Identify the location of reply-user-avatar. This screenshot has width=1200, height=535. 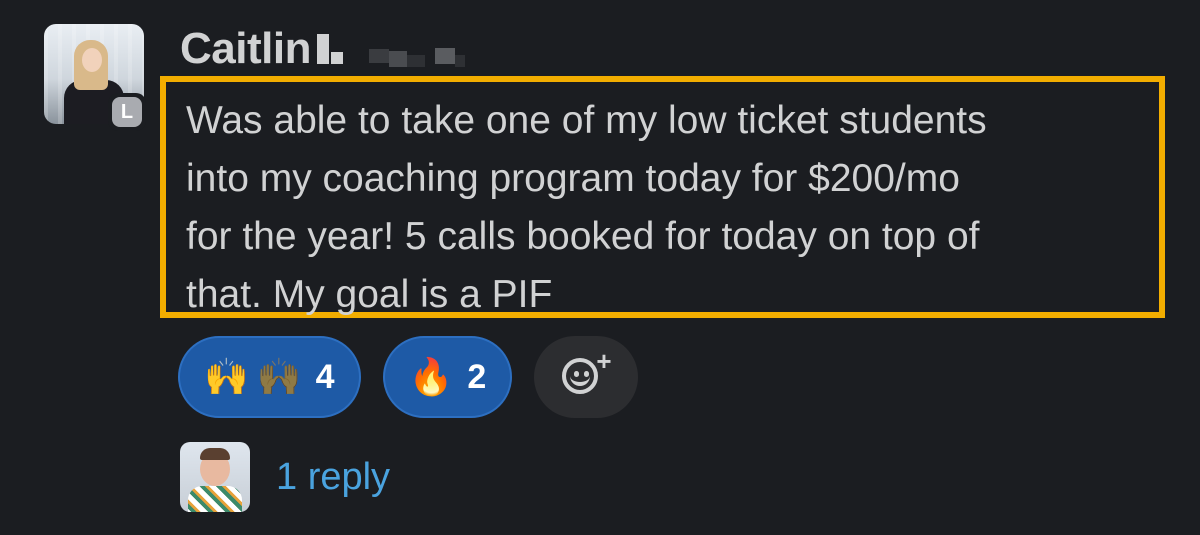
(215, 477).